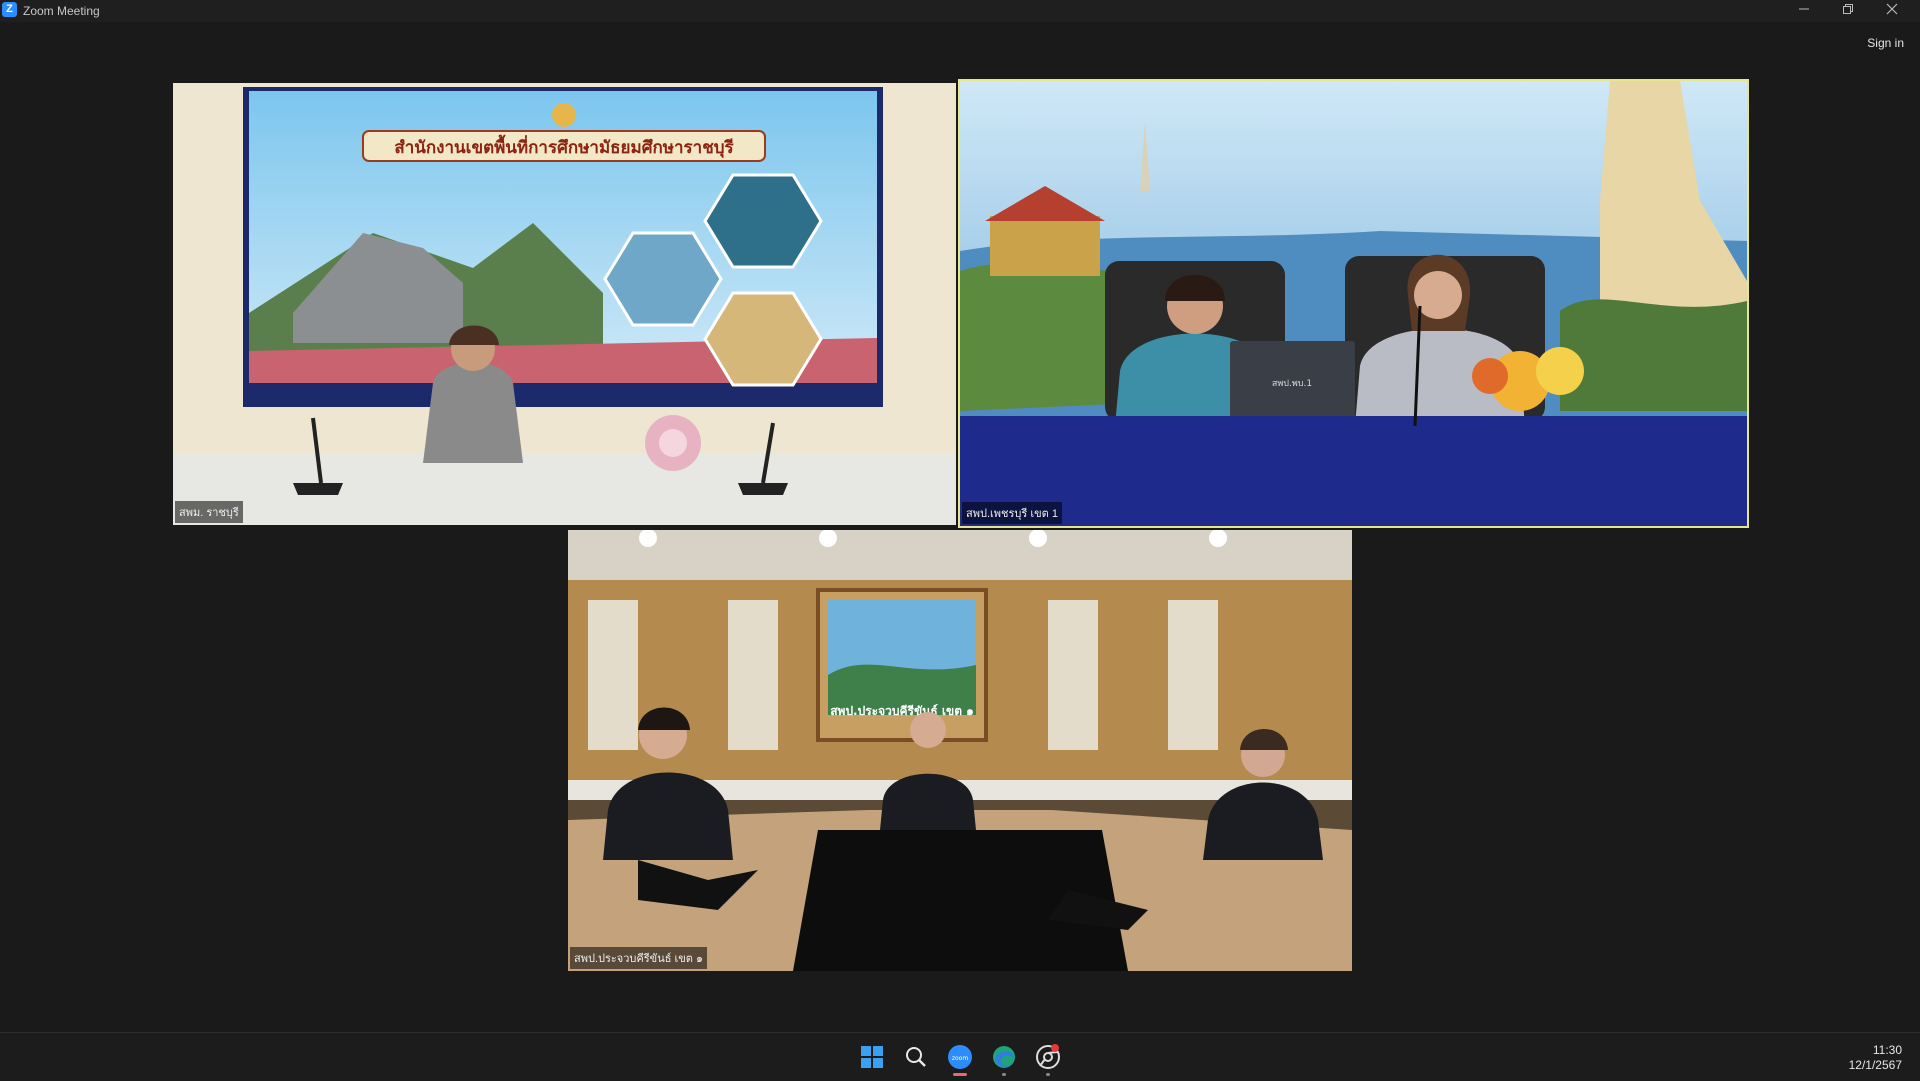 This screenshot has height=1081, width=1920. Describe the element at coordinates (1012, 513) in the screenshot. I see `participant-name: สพป.เพชรบุรี เขต 1` at that location.